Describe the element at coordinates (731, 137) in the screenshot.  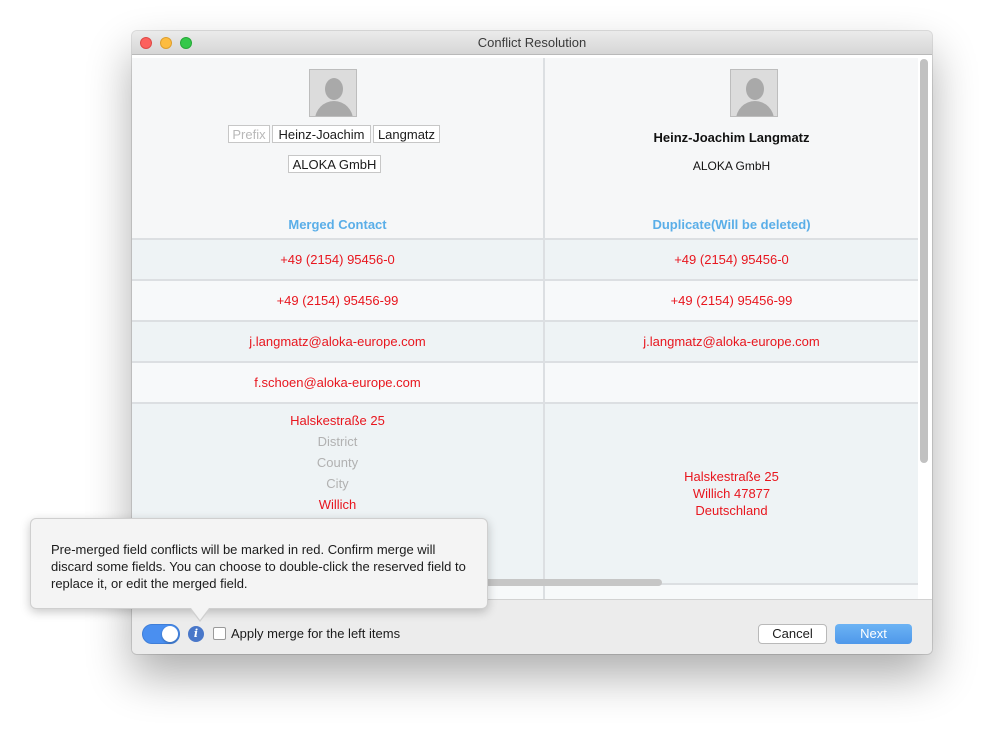
I see `duplicate-name: Heinz-Joachim Langmatz` at that location.